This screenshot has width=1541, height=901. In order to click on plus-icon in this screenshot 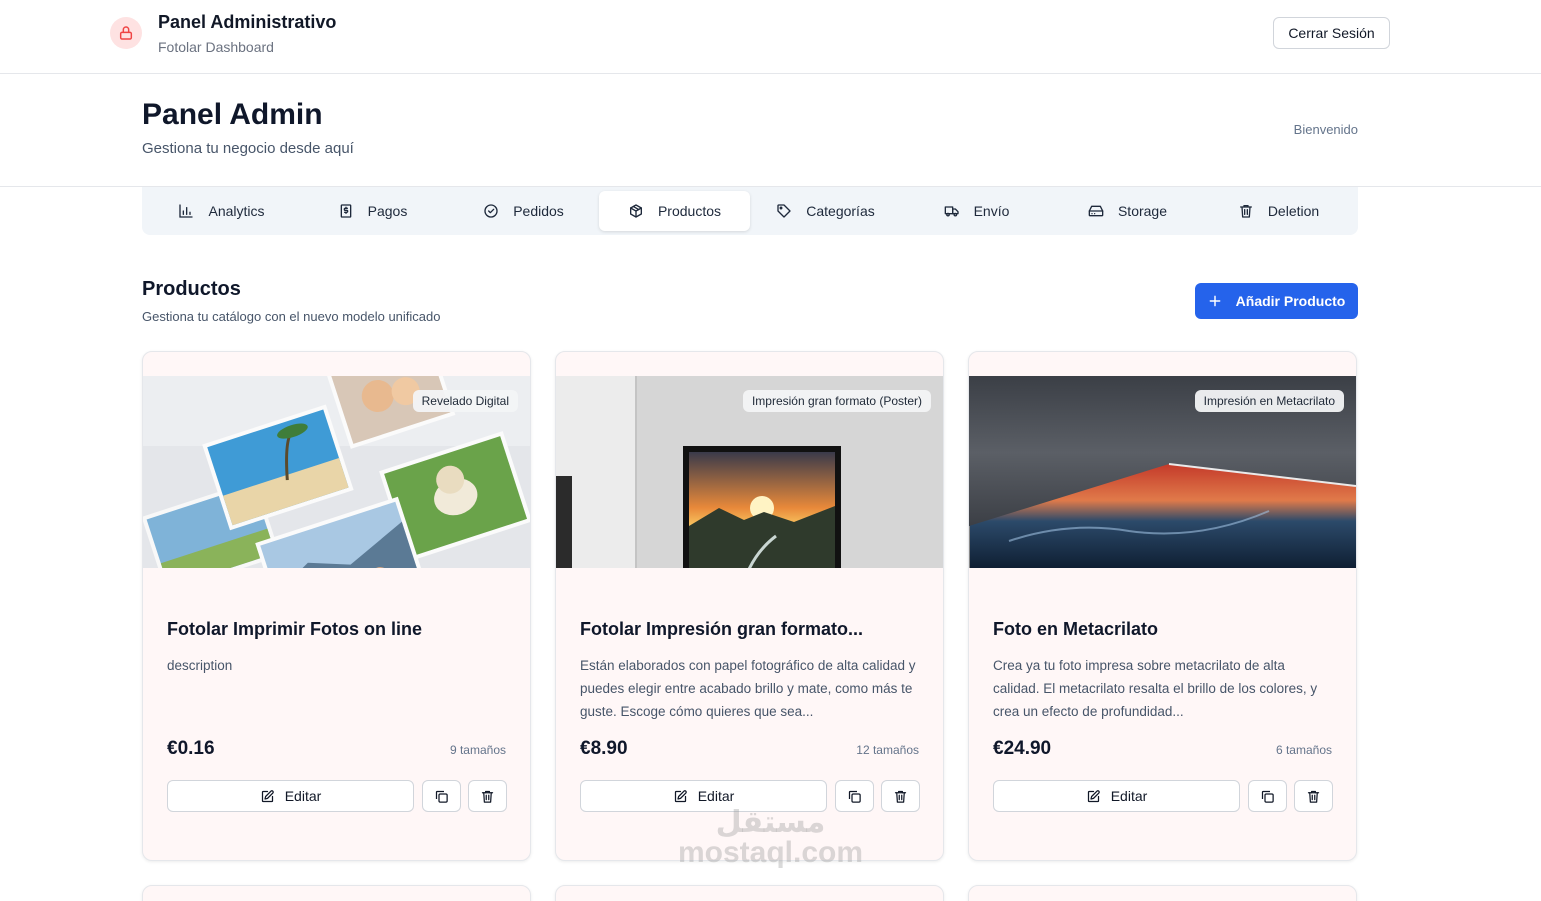, I will do `click(1215, 301)`.